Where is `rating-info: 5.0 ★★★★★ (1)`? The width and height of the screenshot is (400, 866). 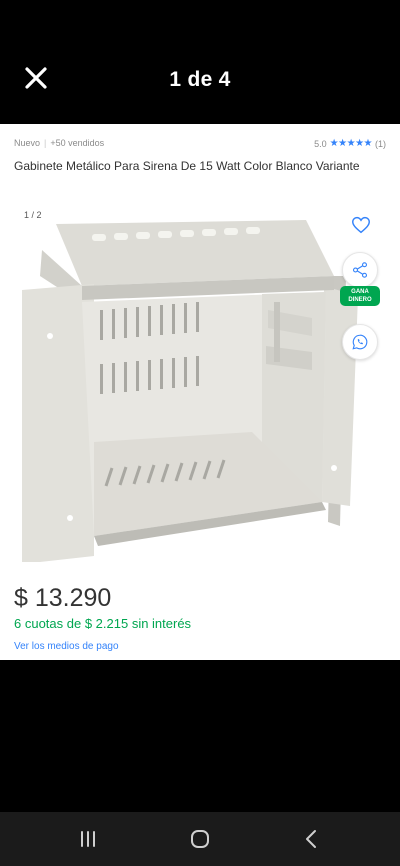 rating-info: 5.0 ★★★★★ (1) is located at coordinates (350, 143).